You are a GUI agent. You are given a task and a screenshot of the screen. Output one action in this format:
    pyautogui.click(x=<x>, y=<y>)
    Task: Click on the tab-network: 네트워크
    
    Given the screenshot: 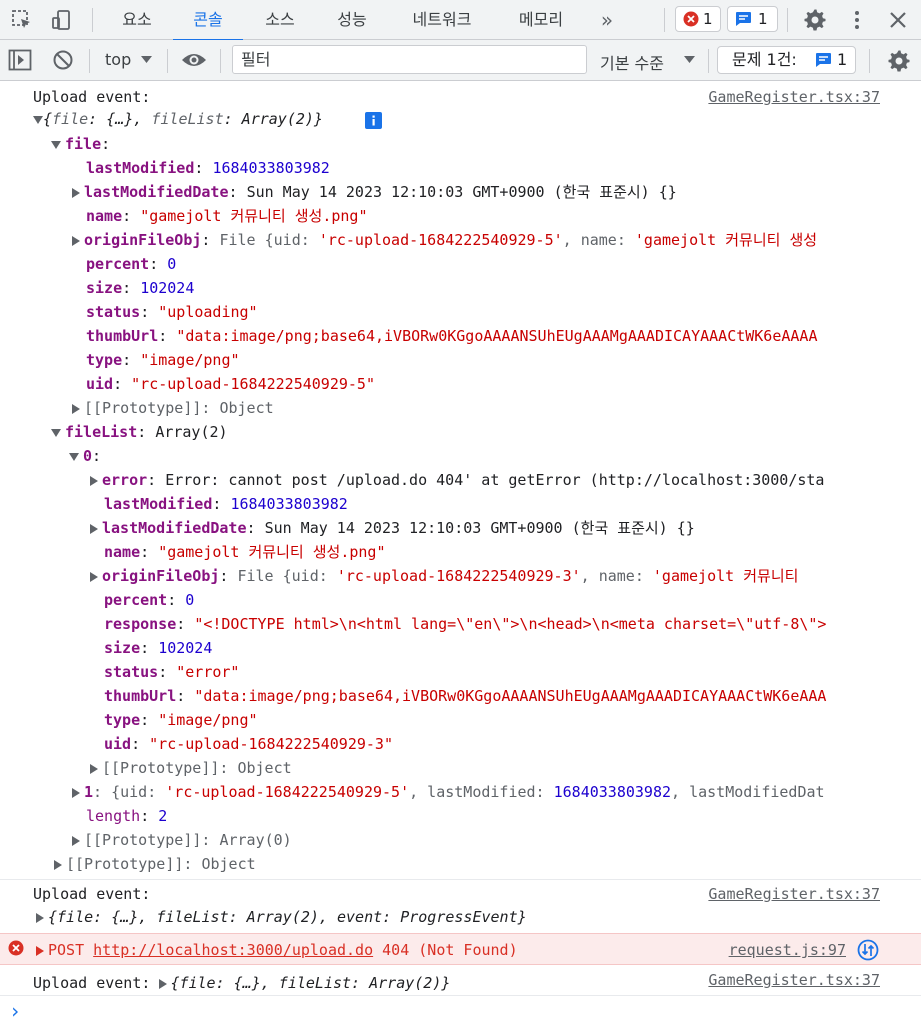 What is the action you would take?
    pyautogui.click(x=442, y=20)
    